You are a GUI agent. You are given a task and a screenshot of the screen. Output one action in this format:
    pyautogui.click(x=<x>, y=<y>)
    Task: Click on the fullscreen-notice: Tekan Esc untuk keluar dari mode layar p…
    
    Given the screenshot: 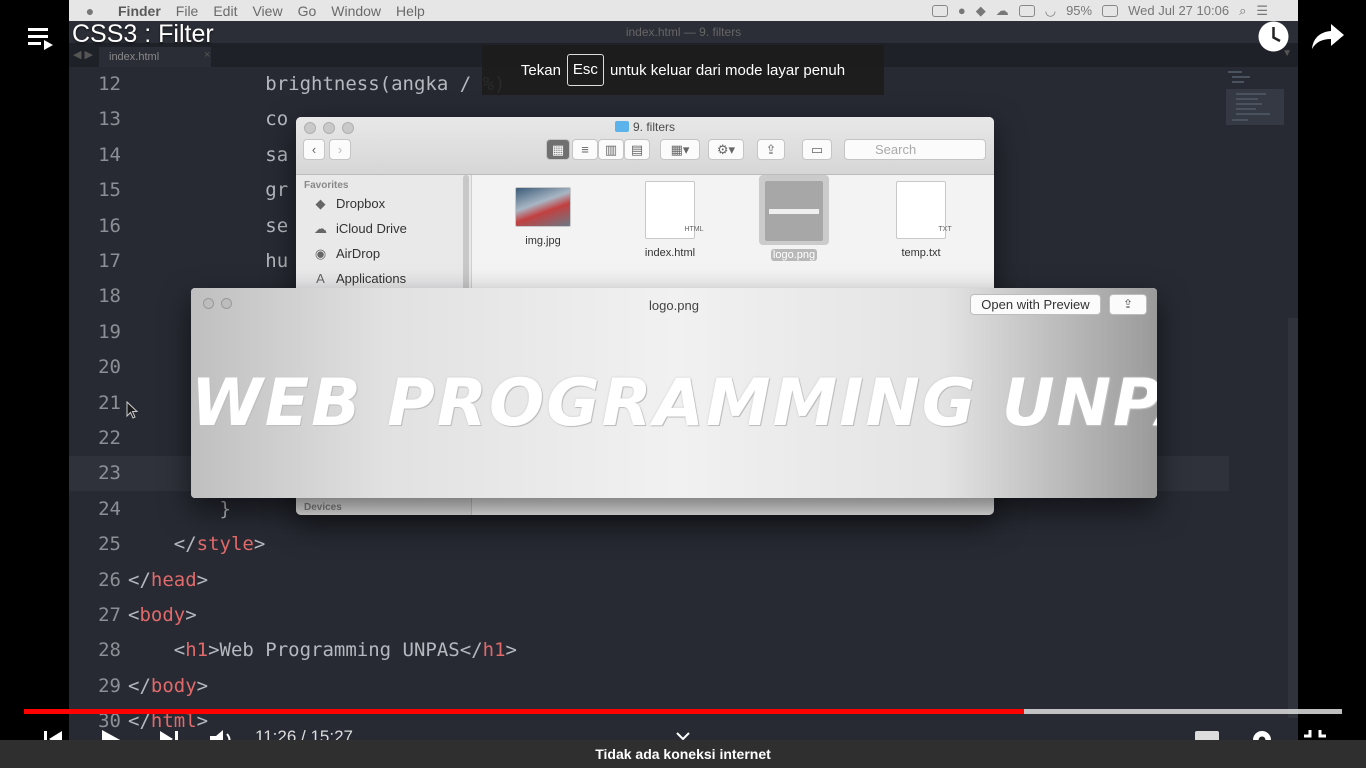 What is the action you would take?
    pyautogui.click(x=683, y=70)
    